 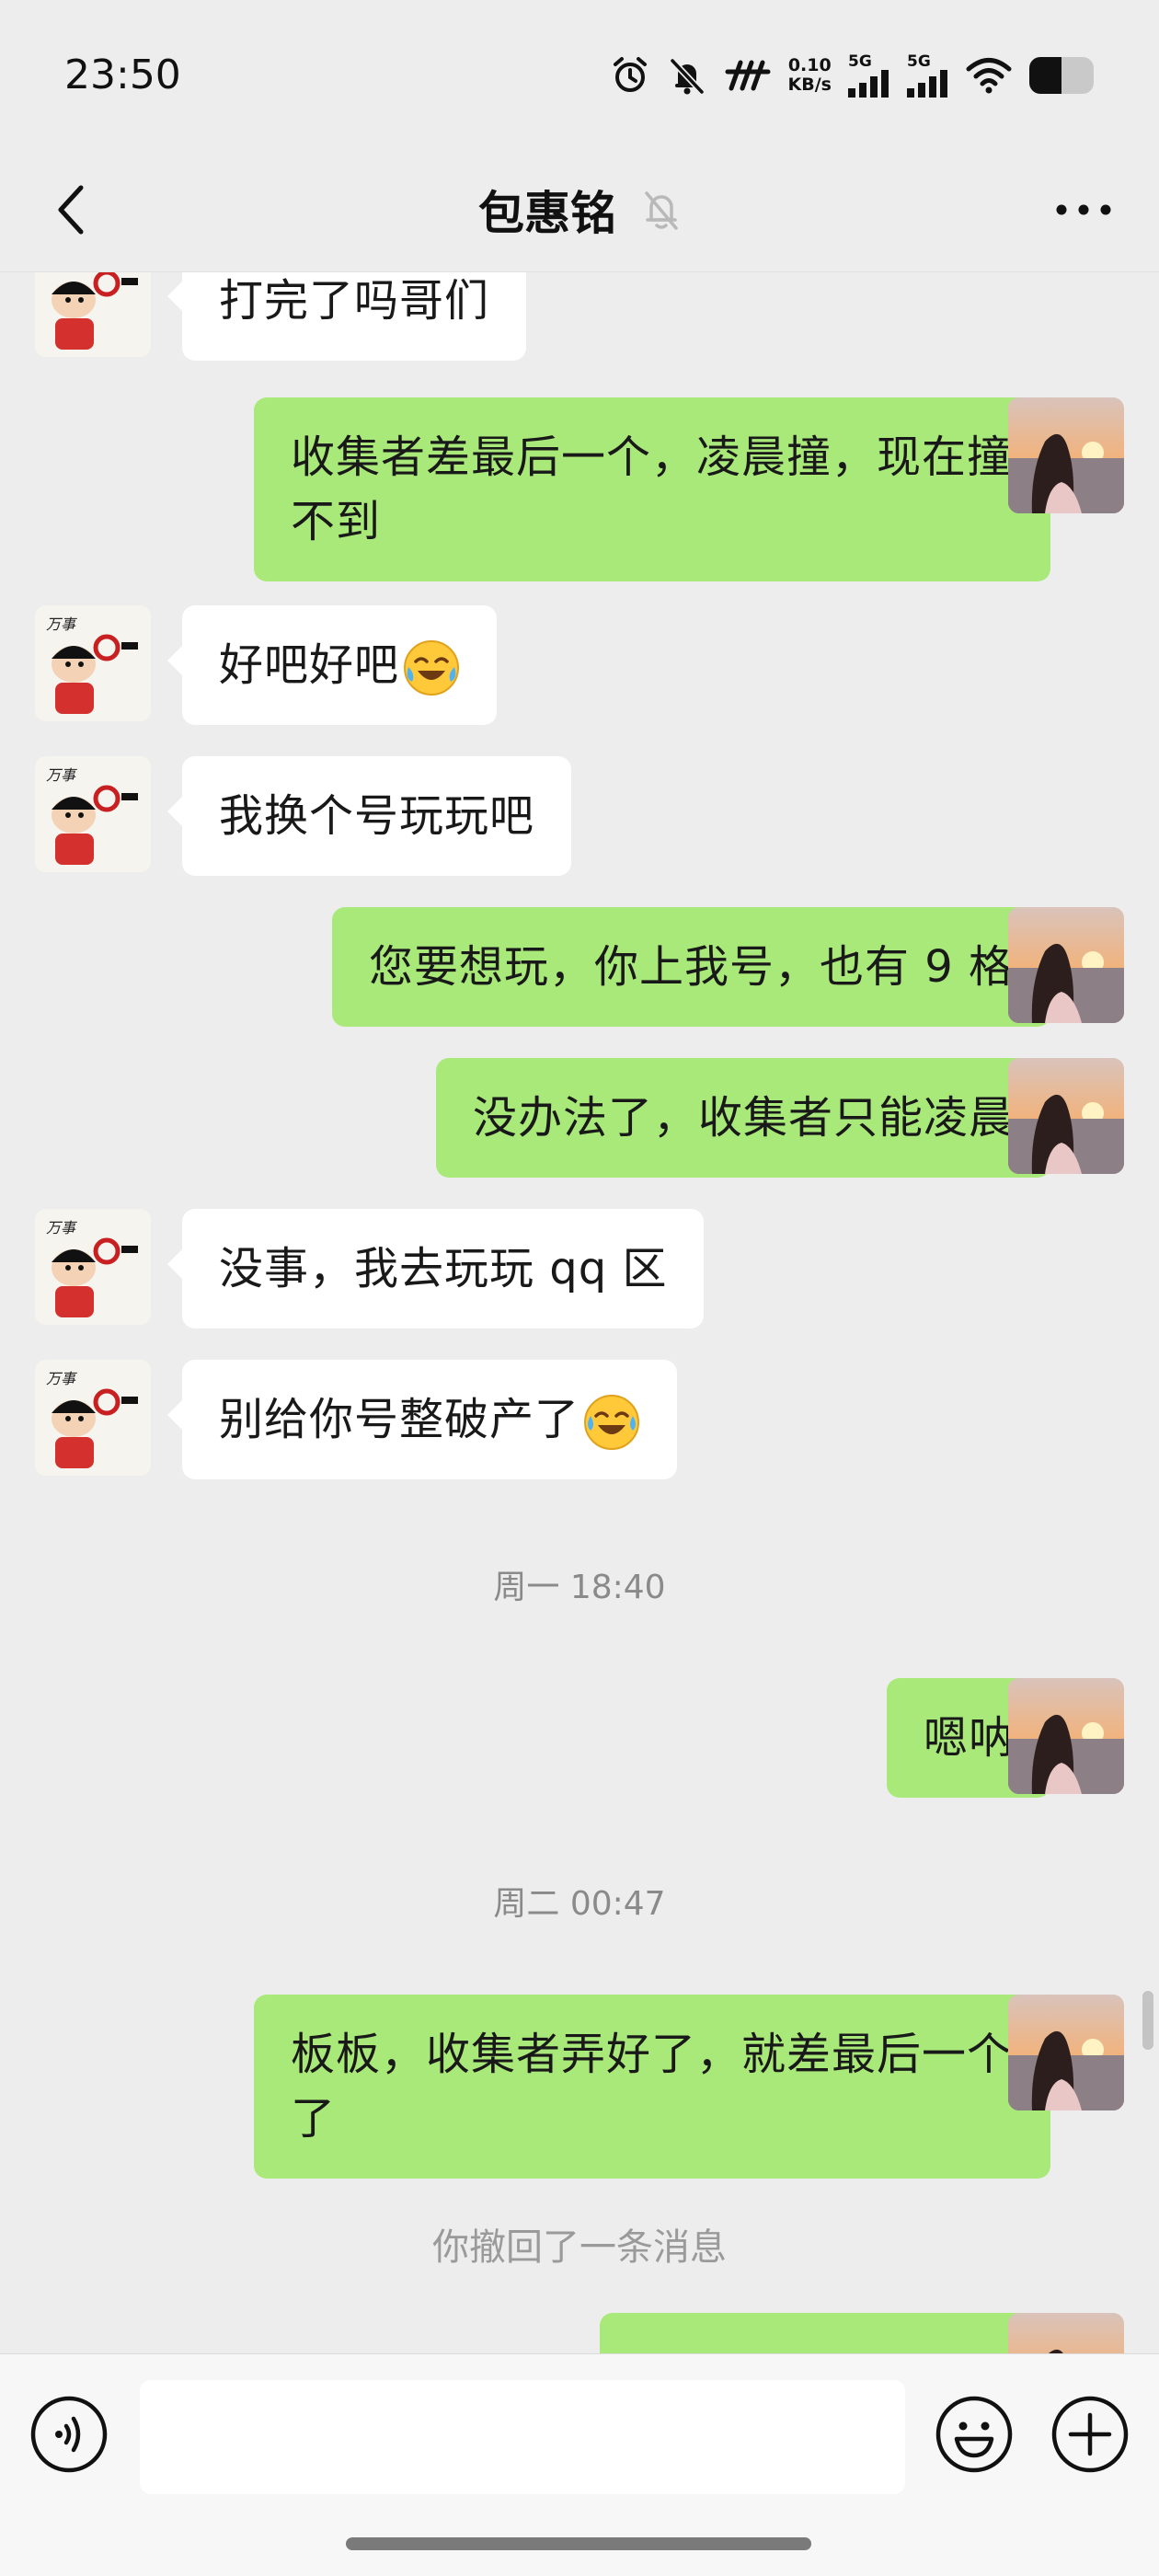 I want to click on emoji-icon, so click(x=974, y=2434).